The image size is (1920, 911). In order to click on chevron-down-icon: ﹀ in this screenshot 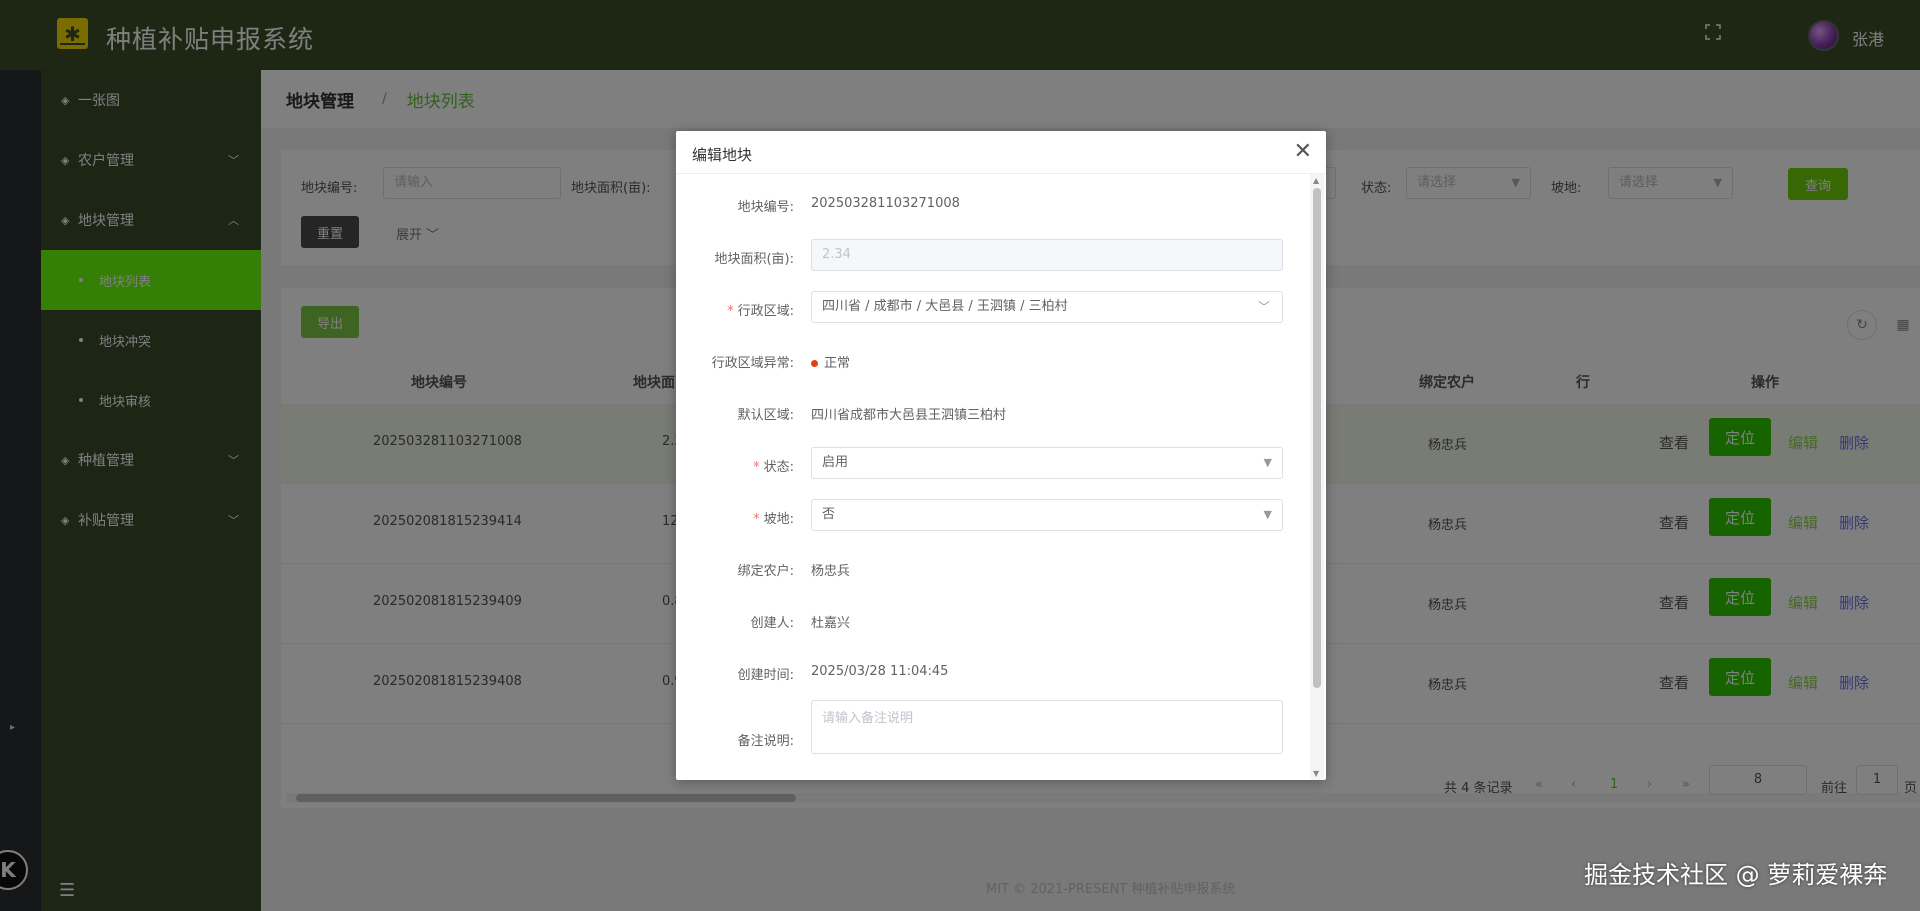, I will do `click(1263, 307)`.